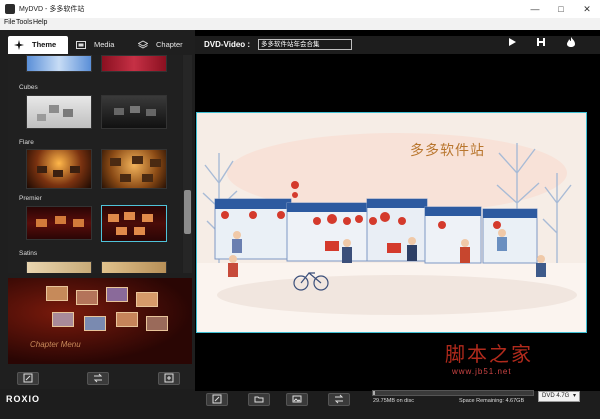  I want to click on theme-list-scrollbar, so click(187, 164).